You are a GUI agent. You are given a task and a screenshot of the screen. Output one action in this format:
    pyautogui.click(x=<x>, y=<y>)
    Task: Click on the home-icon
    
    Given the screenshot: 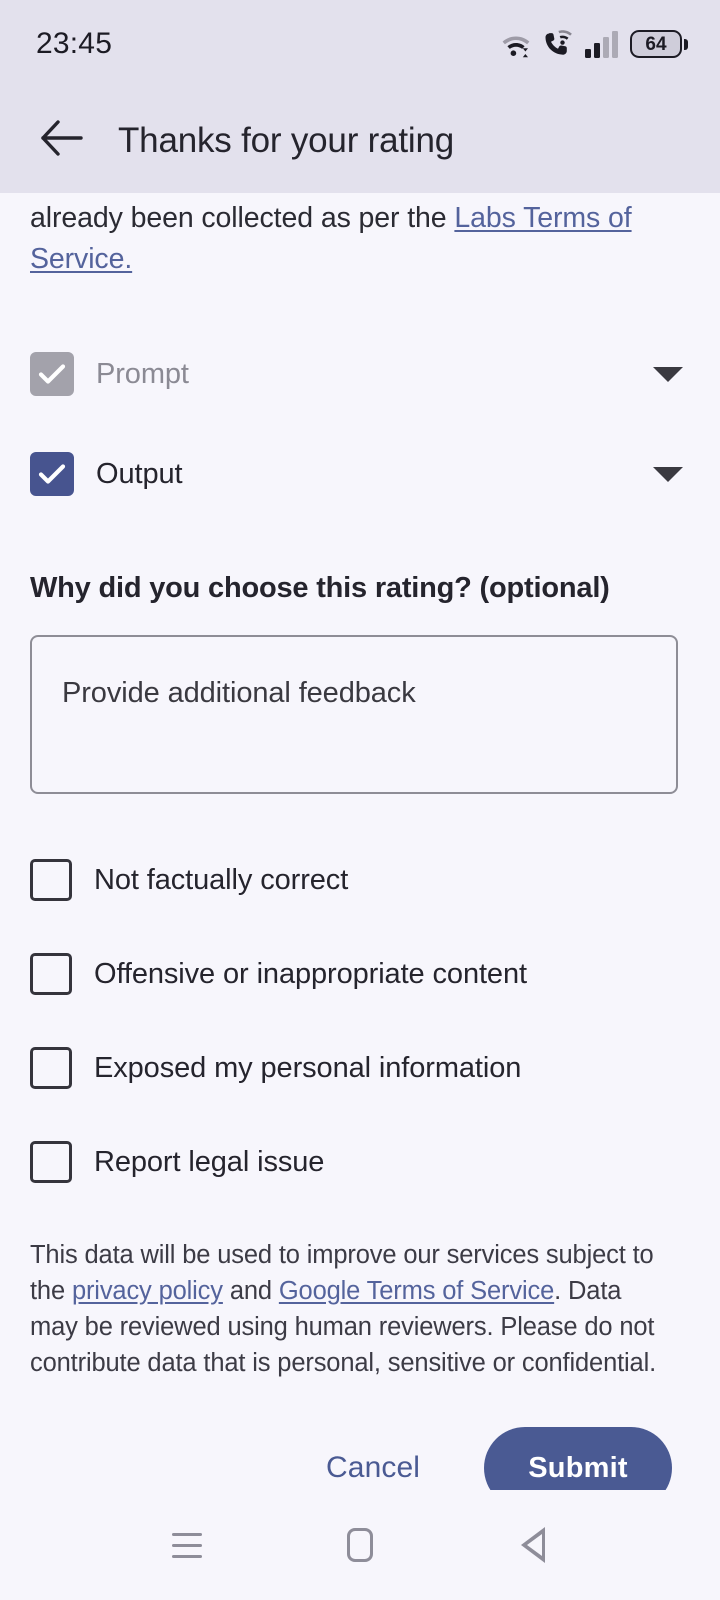 What is the action you would take?
    pyautogui.click(x=359, y=1545)
    